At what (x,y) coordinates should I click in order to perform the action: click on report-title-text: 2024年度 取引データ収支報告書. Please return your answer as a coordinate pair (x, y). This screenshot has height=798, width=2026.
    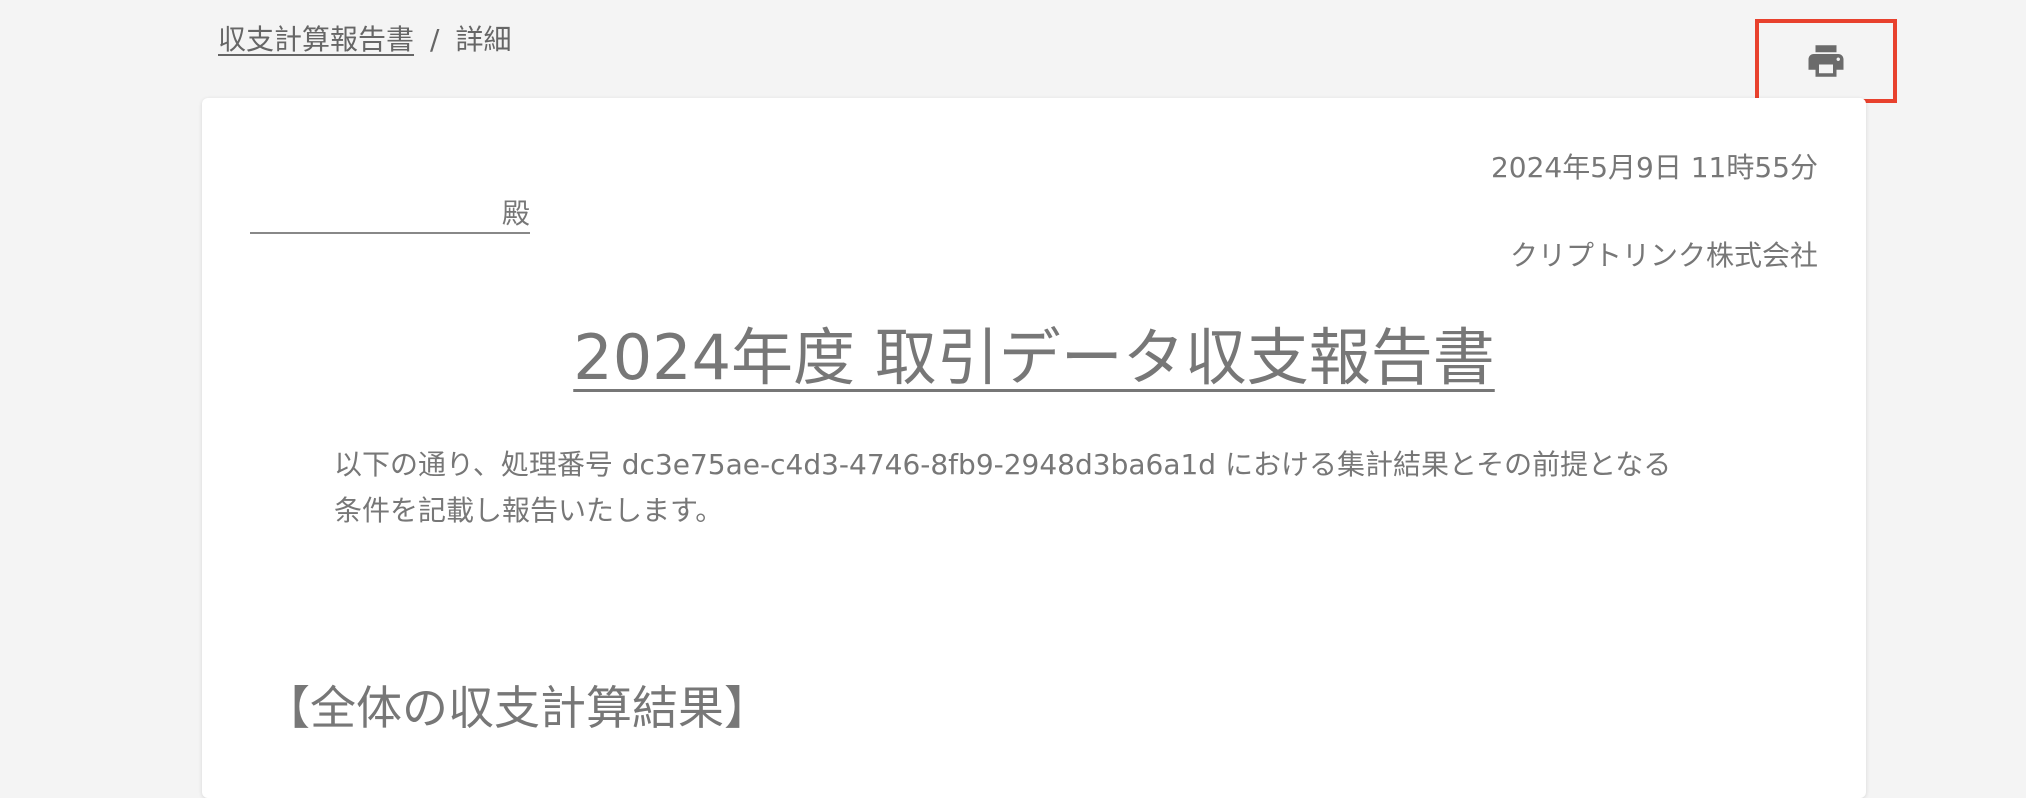
    Looking at the image, I should click on (1034, 357).